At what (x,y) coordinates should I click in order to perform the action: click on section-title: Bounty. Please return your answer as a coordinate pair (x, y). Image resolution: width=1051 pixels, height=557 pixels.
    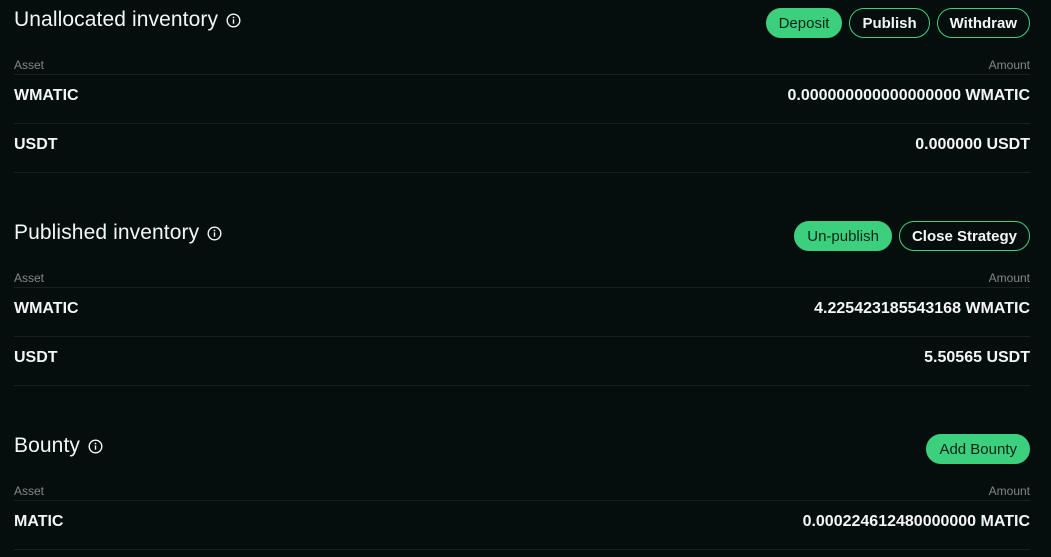
    Looking at the image, I should click on (58, 446).